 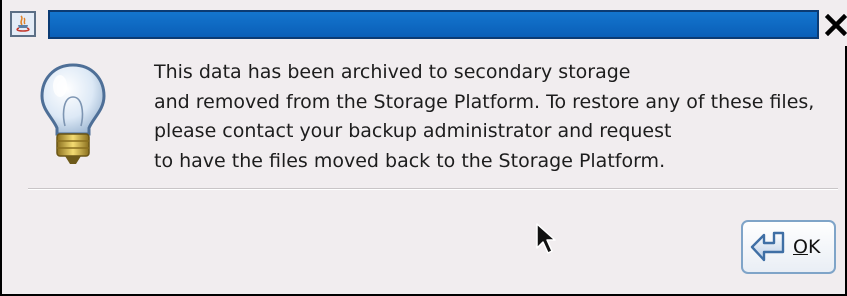 What do you see at coordinates (23, 24) in the screenshot?
I see `java-app-icon` at bounding box center [23, 24].